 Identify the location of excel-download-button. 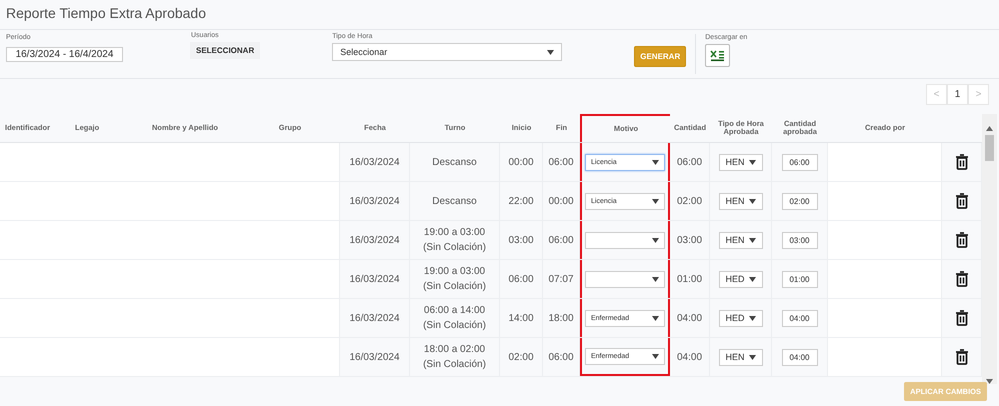
(717, 55).